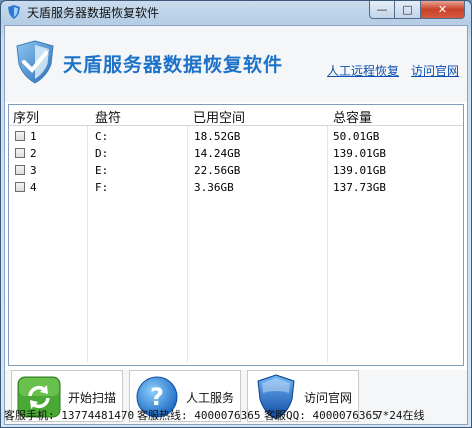 This screenshot has height=428, width=472. Describe the element at coordinates (236, 13) in the screenshot. I see `title-bar: 天盾服务器数据恢复软件 — □ ✕` at that location.